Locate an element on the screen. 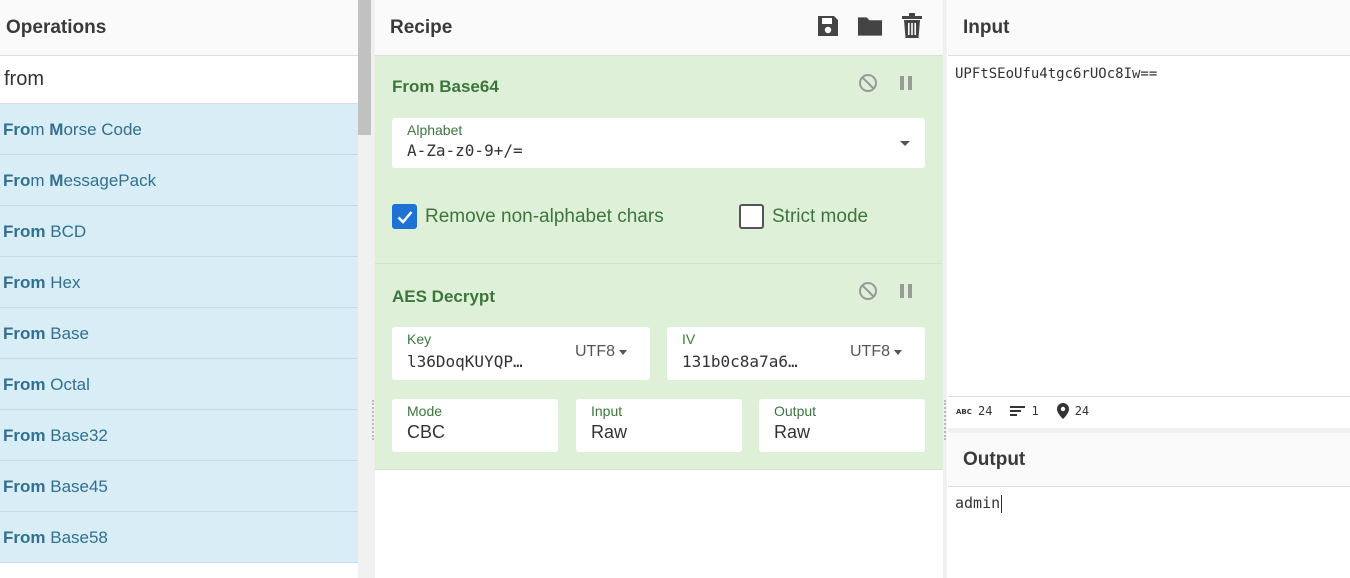 This screenshot has width=1350, height=578. input-format-label: Input is located at coordinates (607, 411).